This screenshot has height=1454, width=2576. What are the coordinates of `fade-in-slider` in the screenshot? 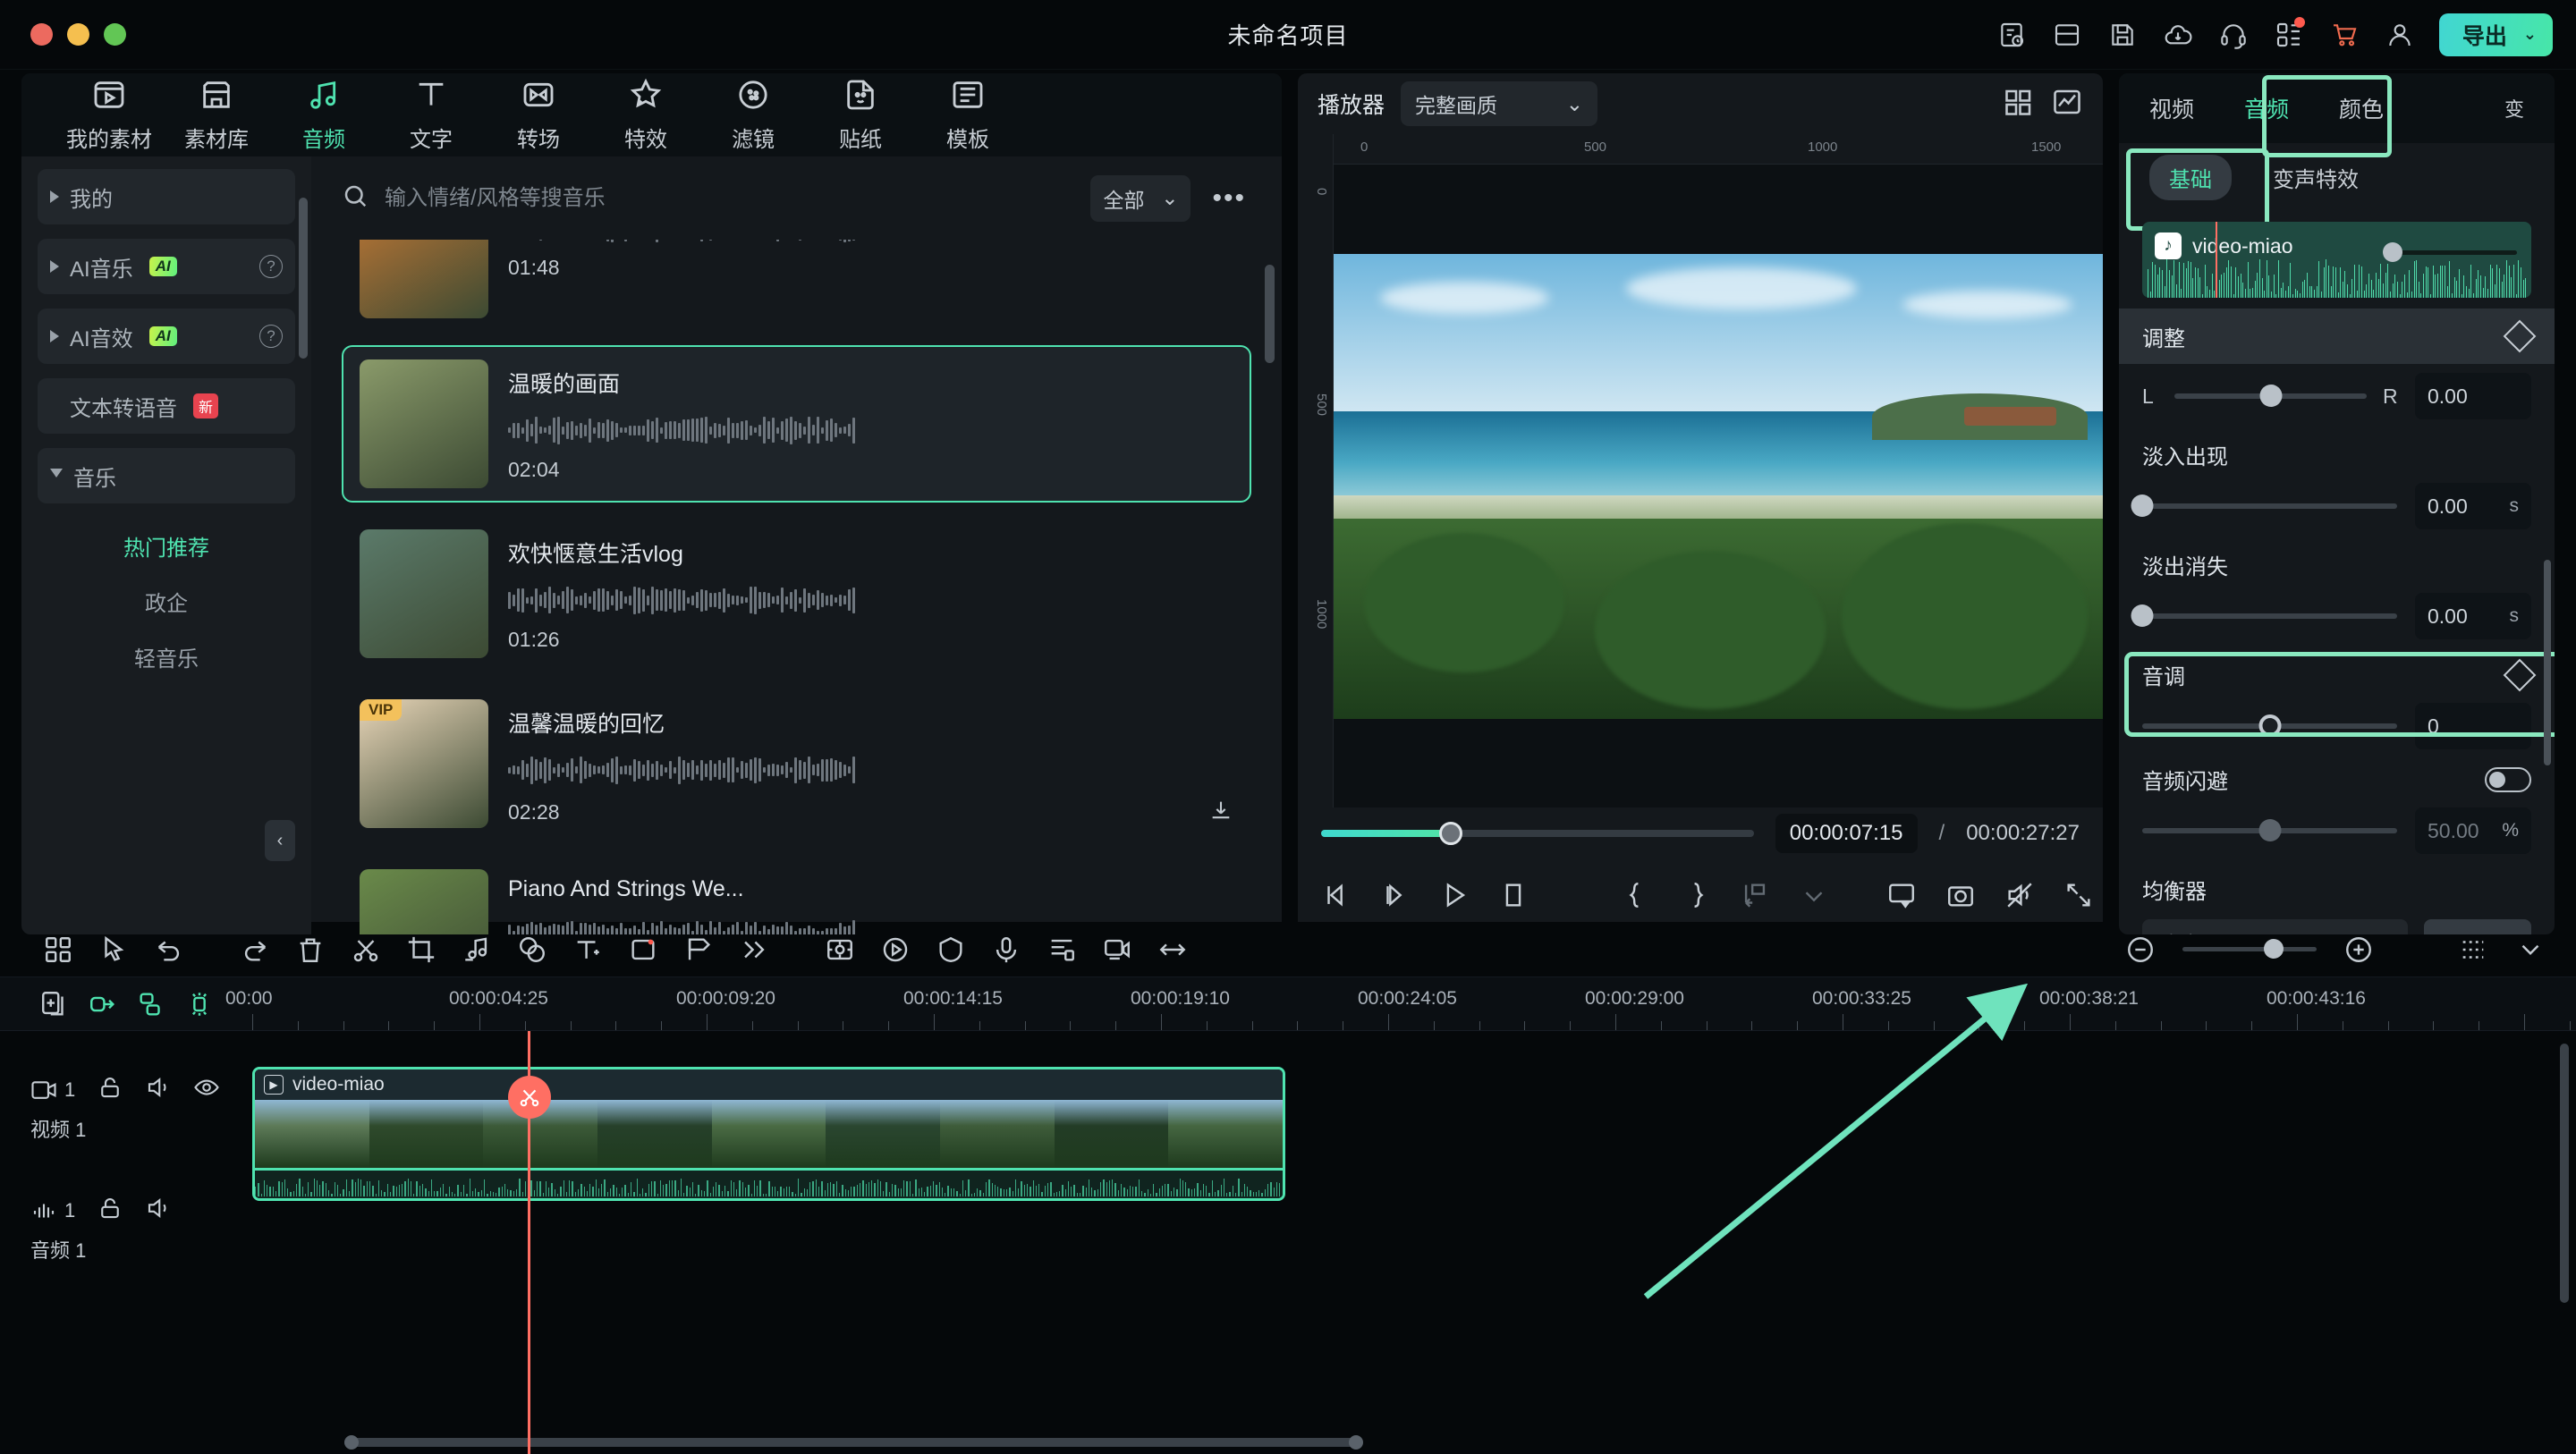 It's located at (2264, 506).